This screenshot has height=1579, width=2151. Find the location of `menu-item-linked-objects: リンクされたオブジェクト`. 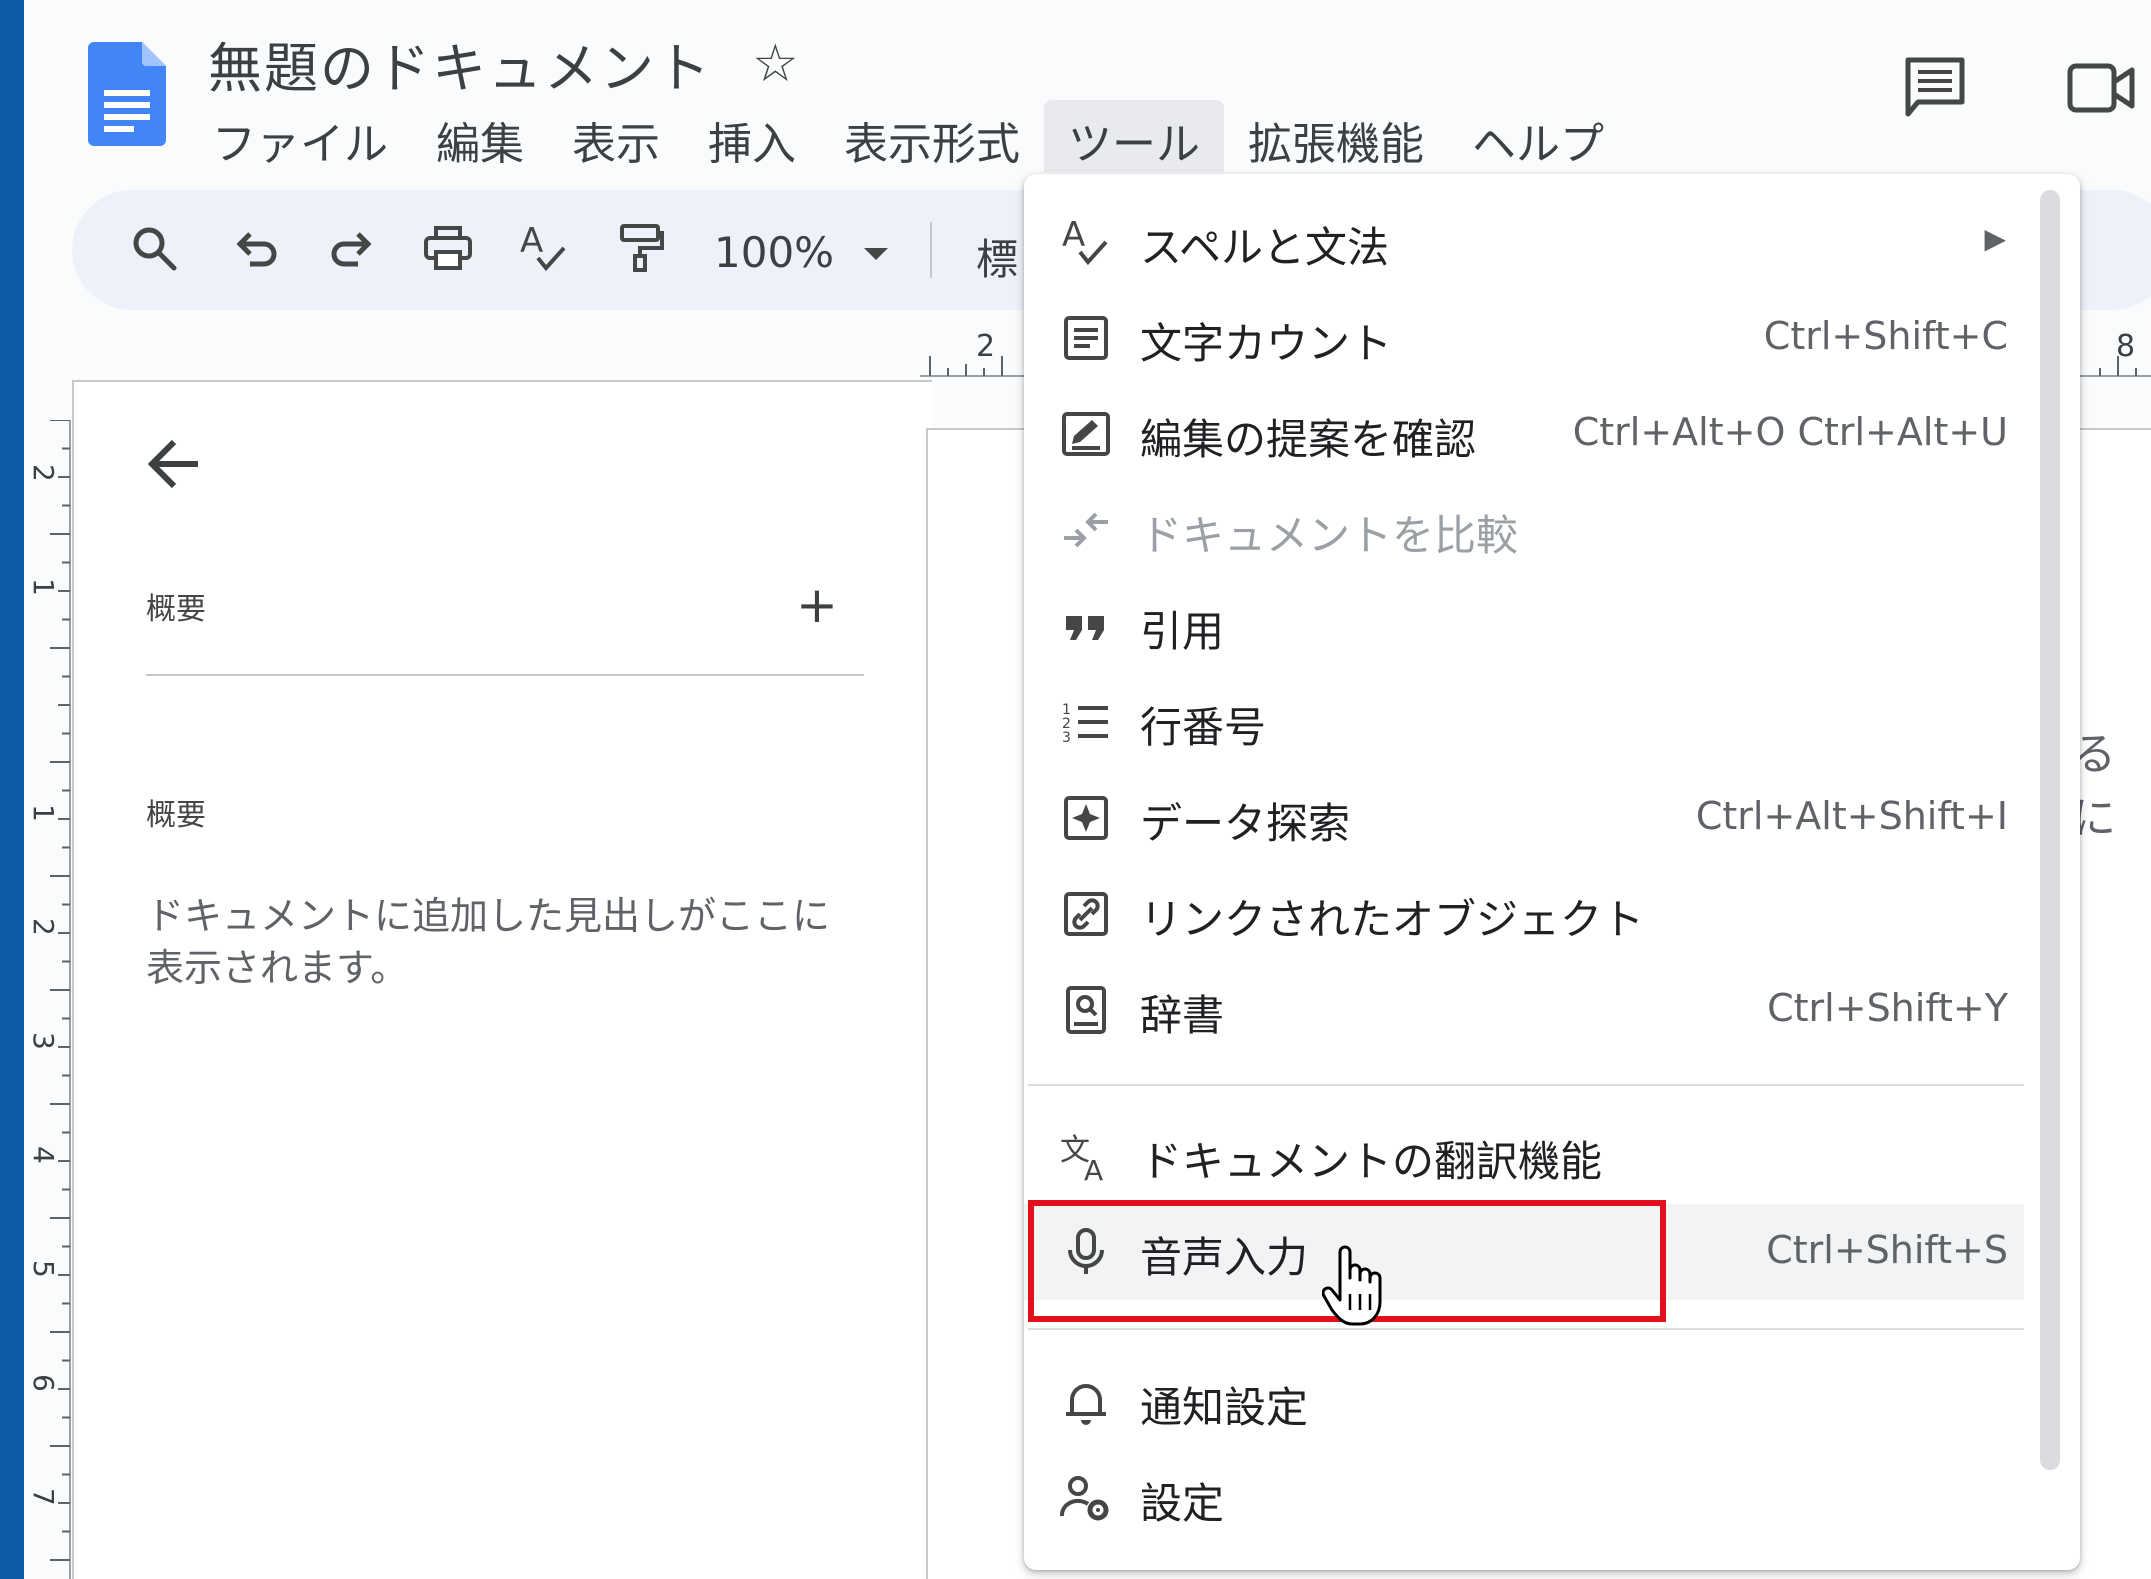

menu-item-linked-objects: リンクされたオブジェクト is located at coordinates (1524, 914).